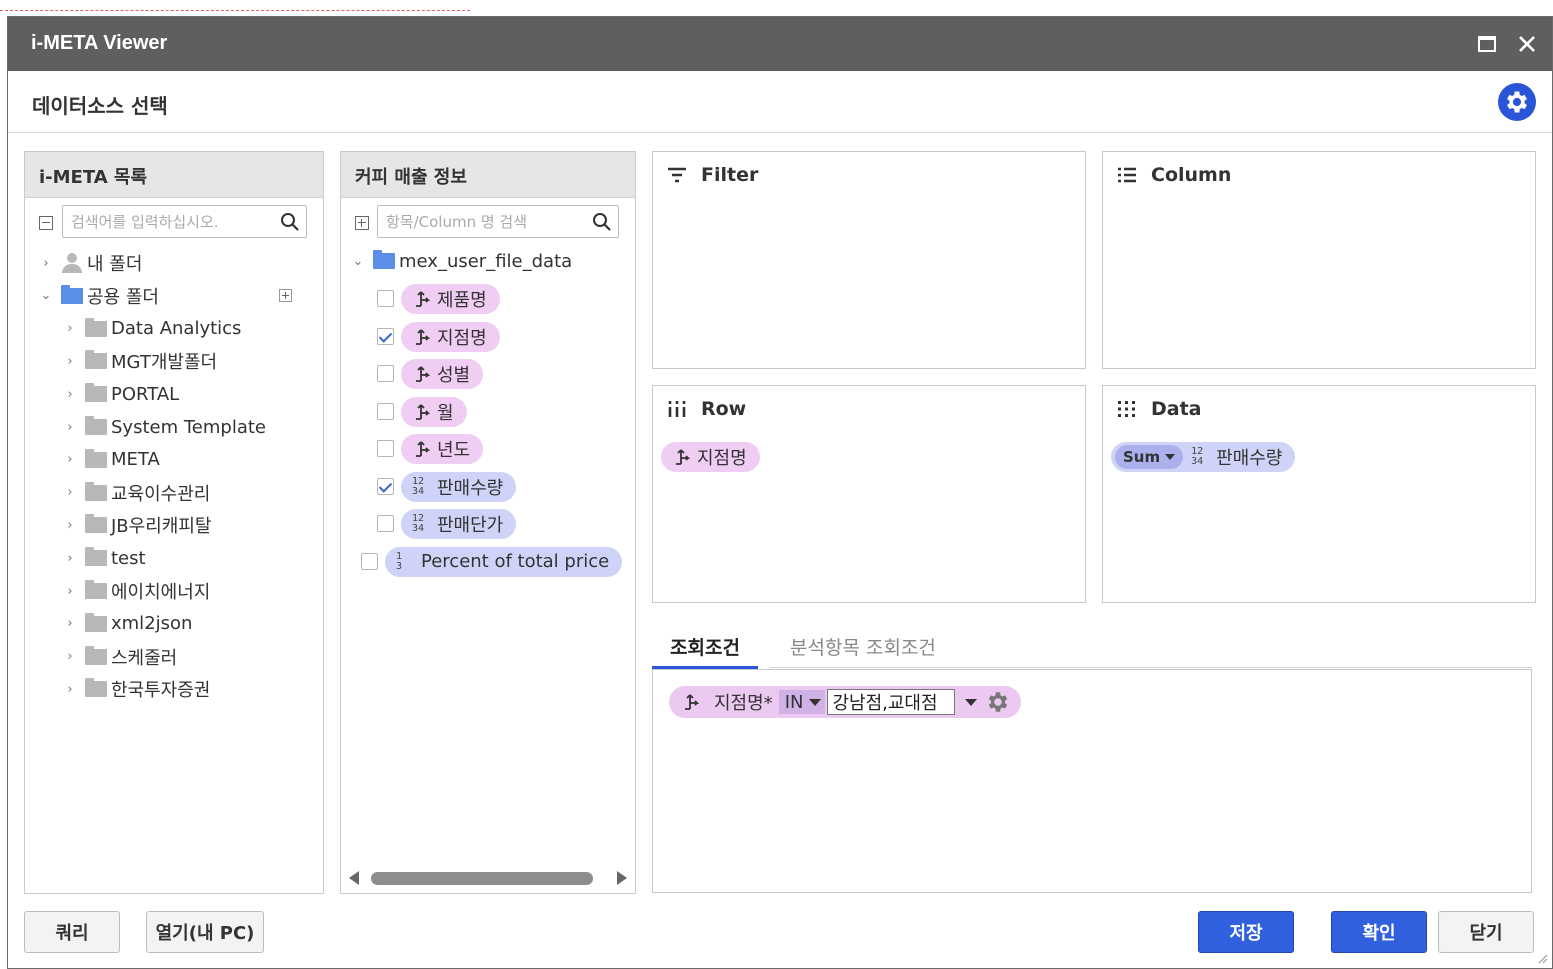 This screenshot has height=969, width=1553. Describe the element at coordinates (450, 299) in the screenshot. I see `field-item: 제품명` at that location.